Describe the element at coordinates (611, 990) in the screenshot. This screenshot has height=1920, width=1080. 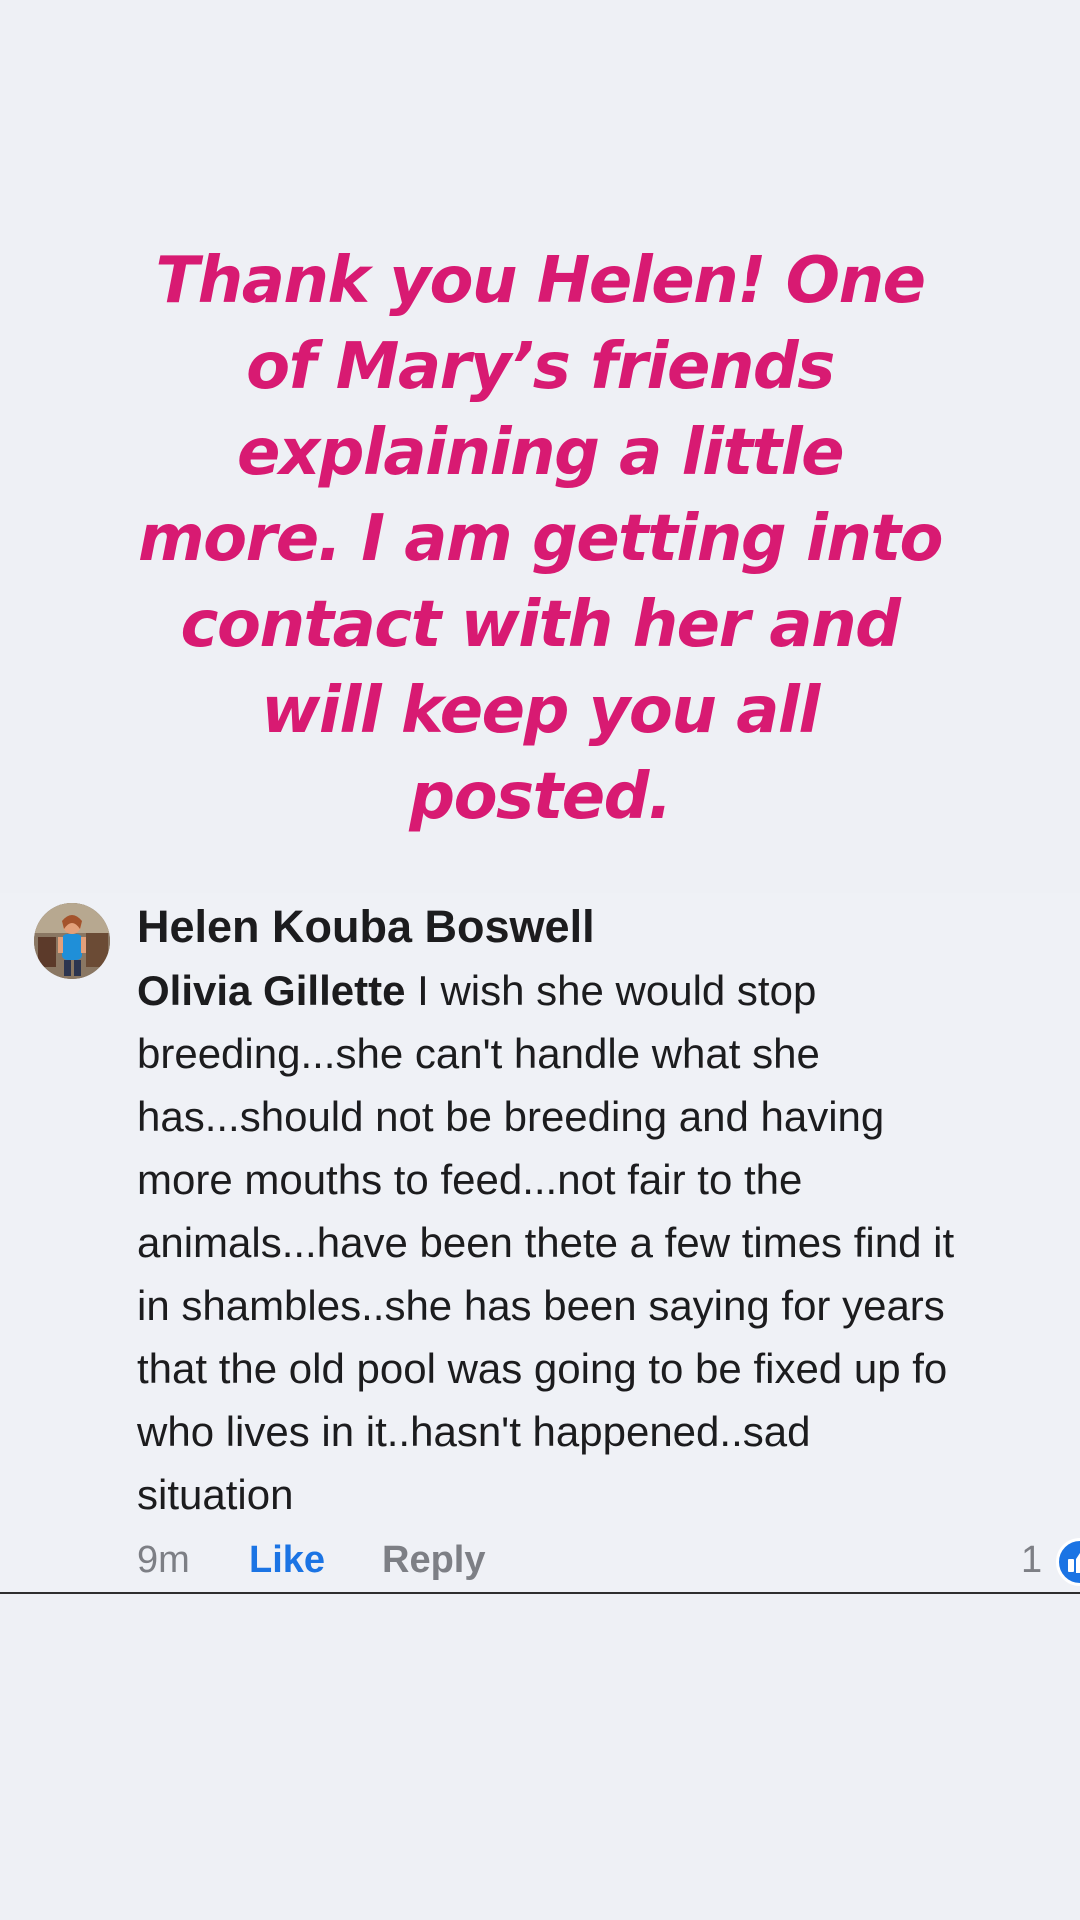
I see `comment-line-text: I wish she would stop` at that location.